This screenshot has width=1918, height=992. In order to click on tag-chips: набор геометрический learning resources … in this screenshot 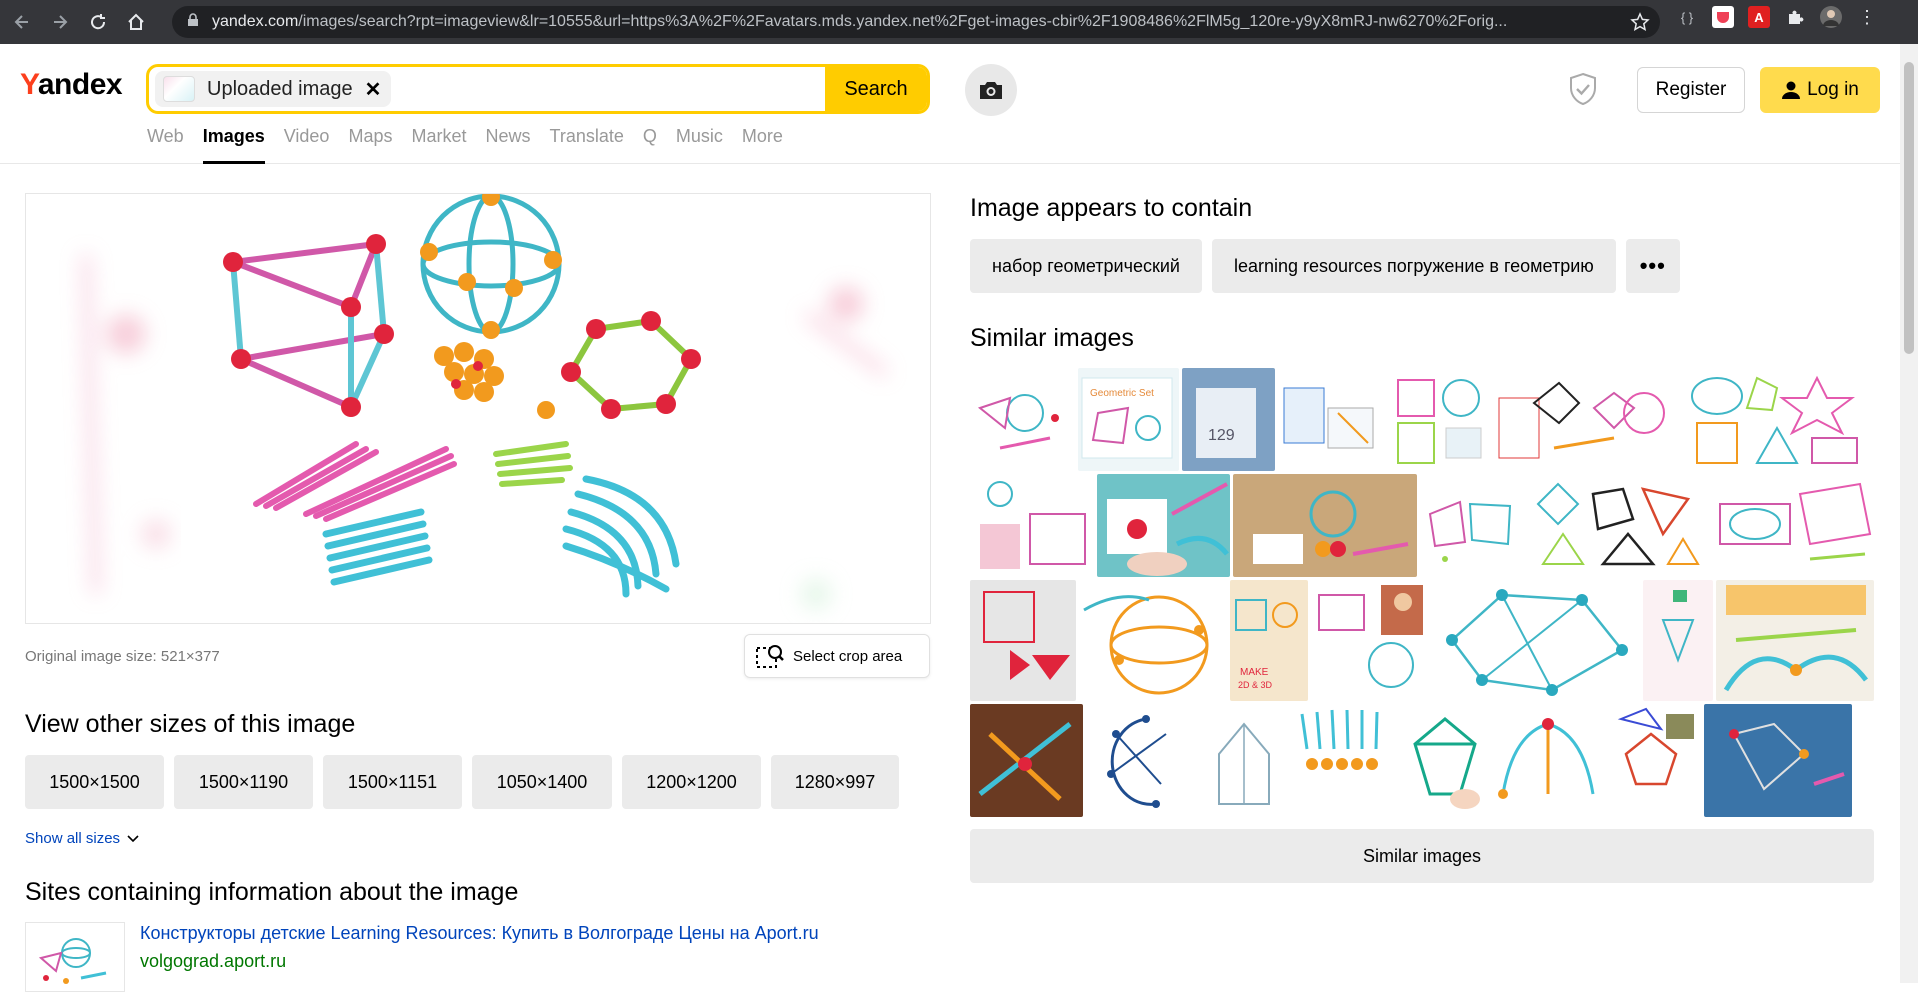, I will do `click(1325, 266)`.